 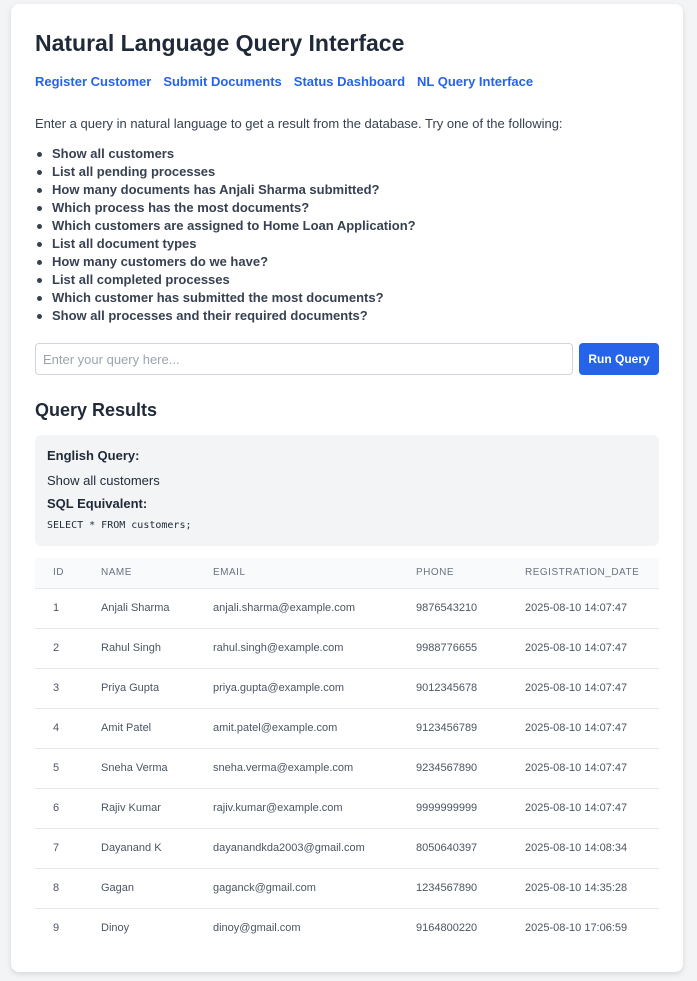 What do you see at coordinates (296, 608) in the screenshot?
I see `cell-email: anjali.sharma@example.com` at bounding box center [296, 608].